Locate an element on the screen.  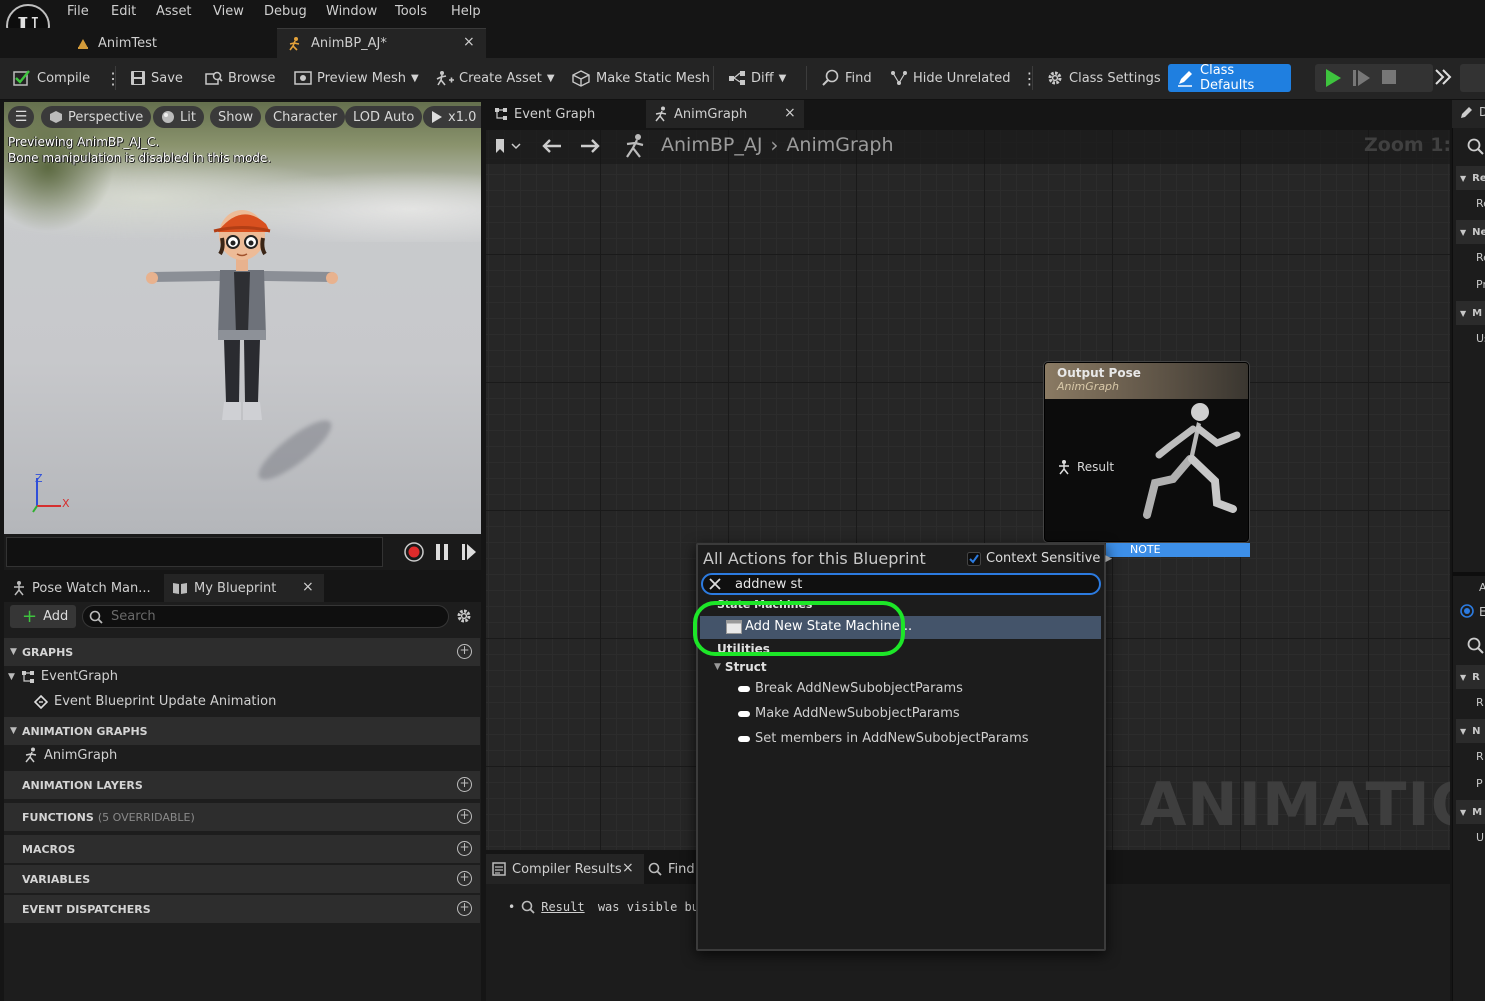
find-button: Find is located at coordinates (847, 78).